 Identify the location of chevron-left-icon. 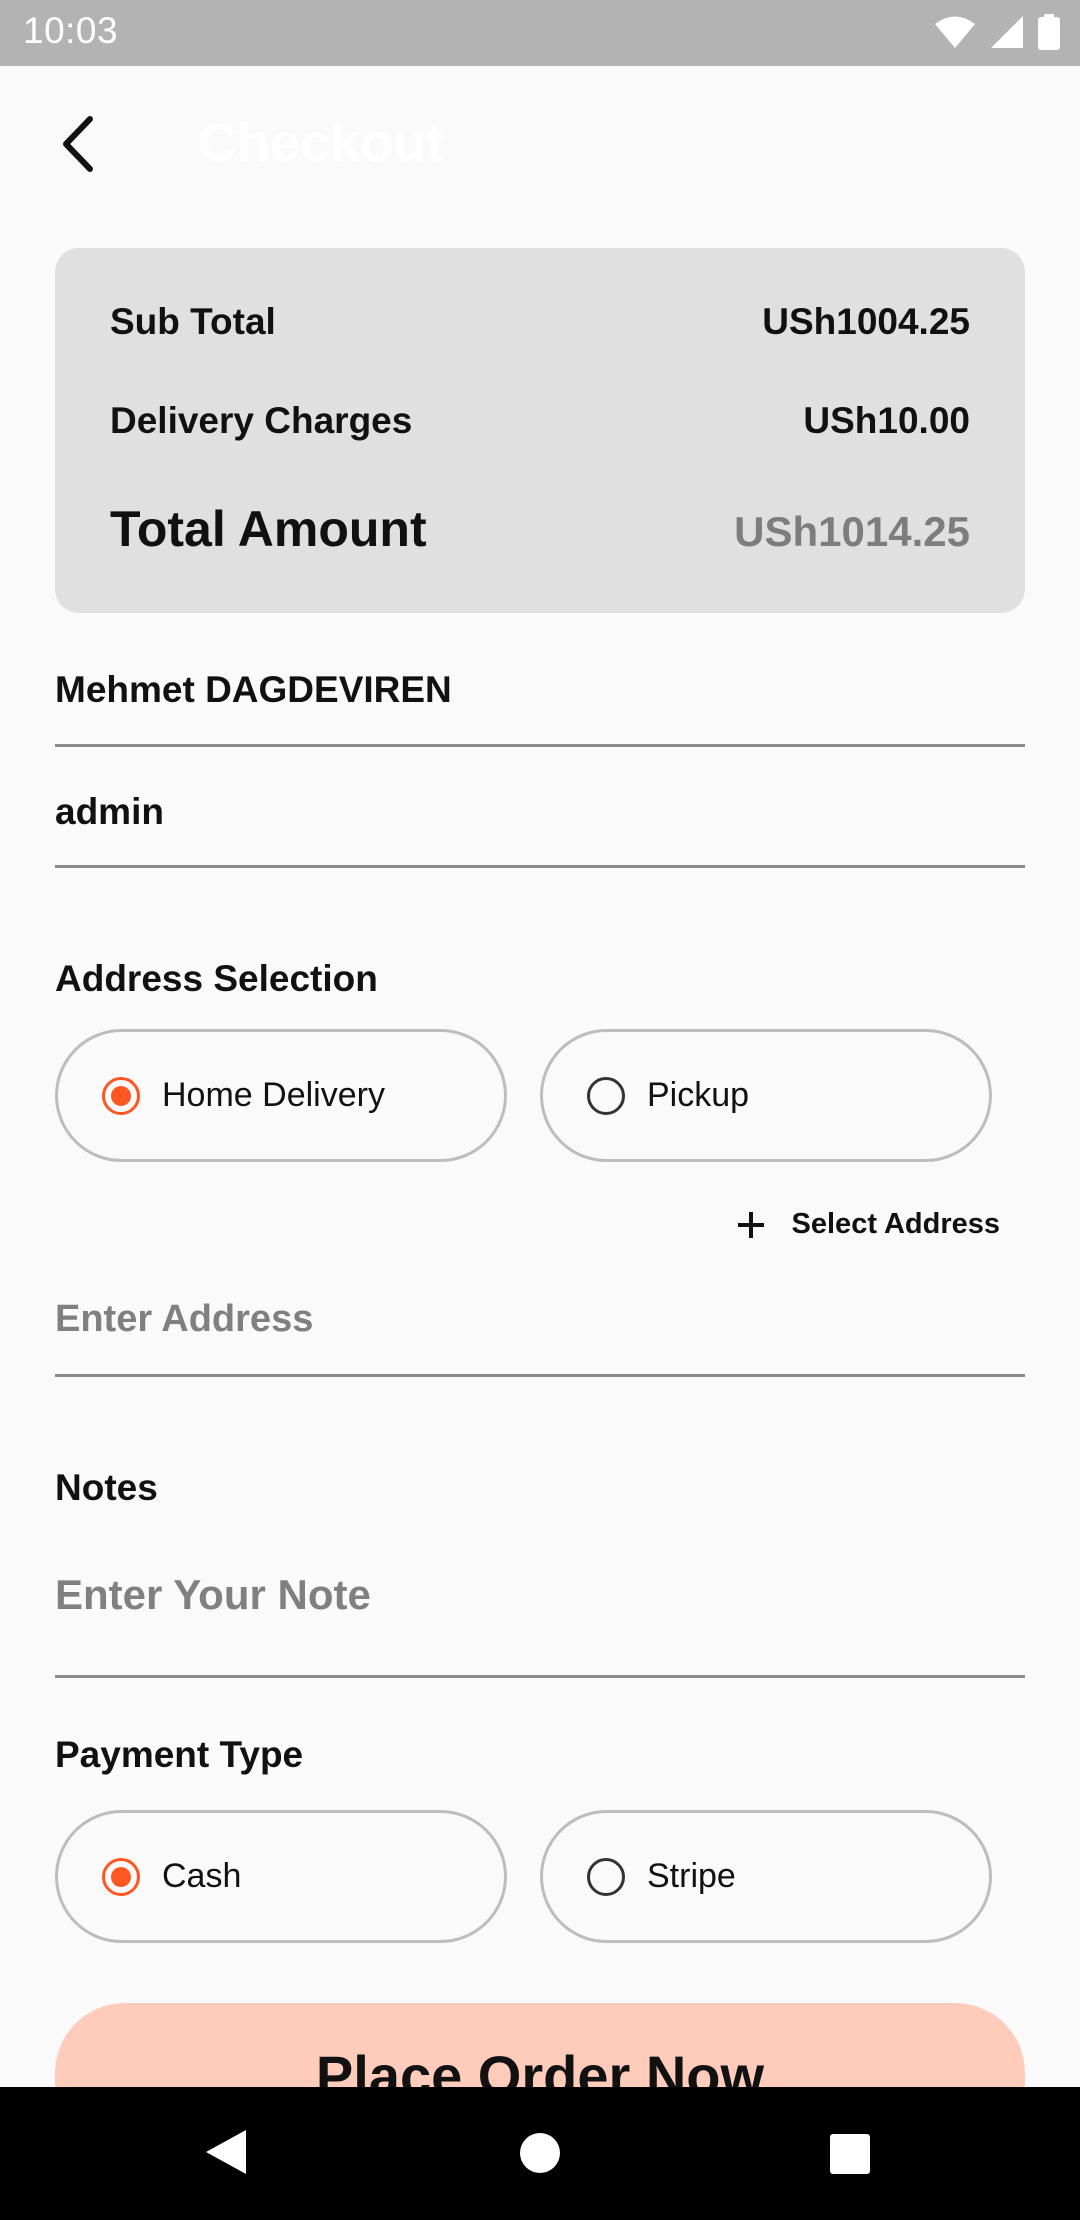
(78, 144).